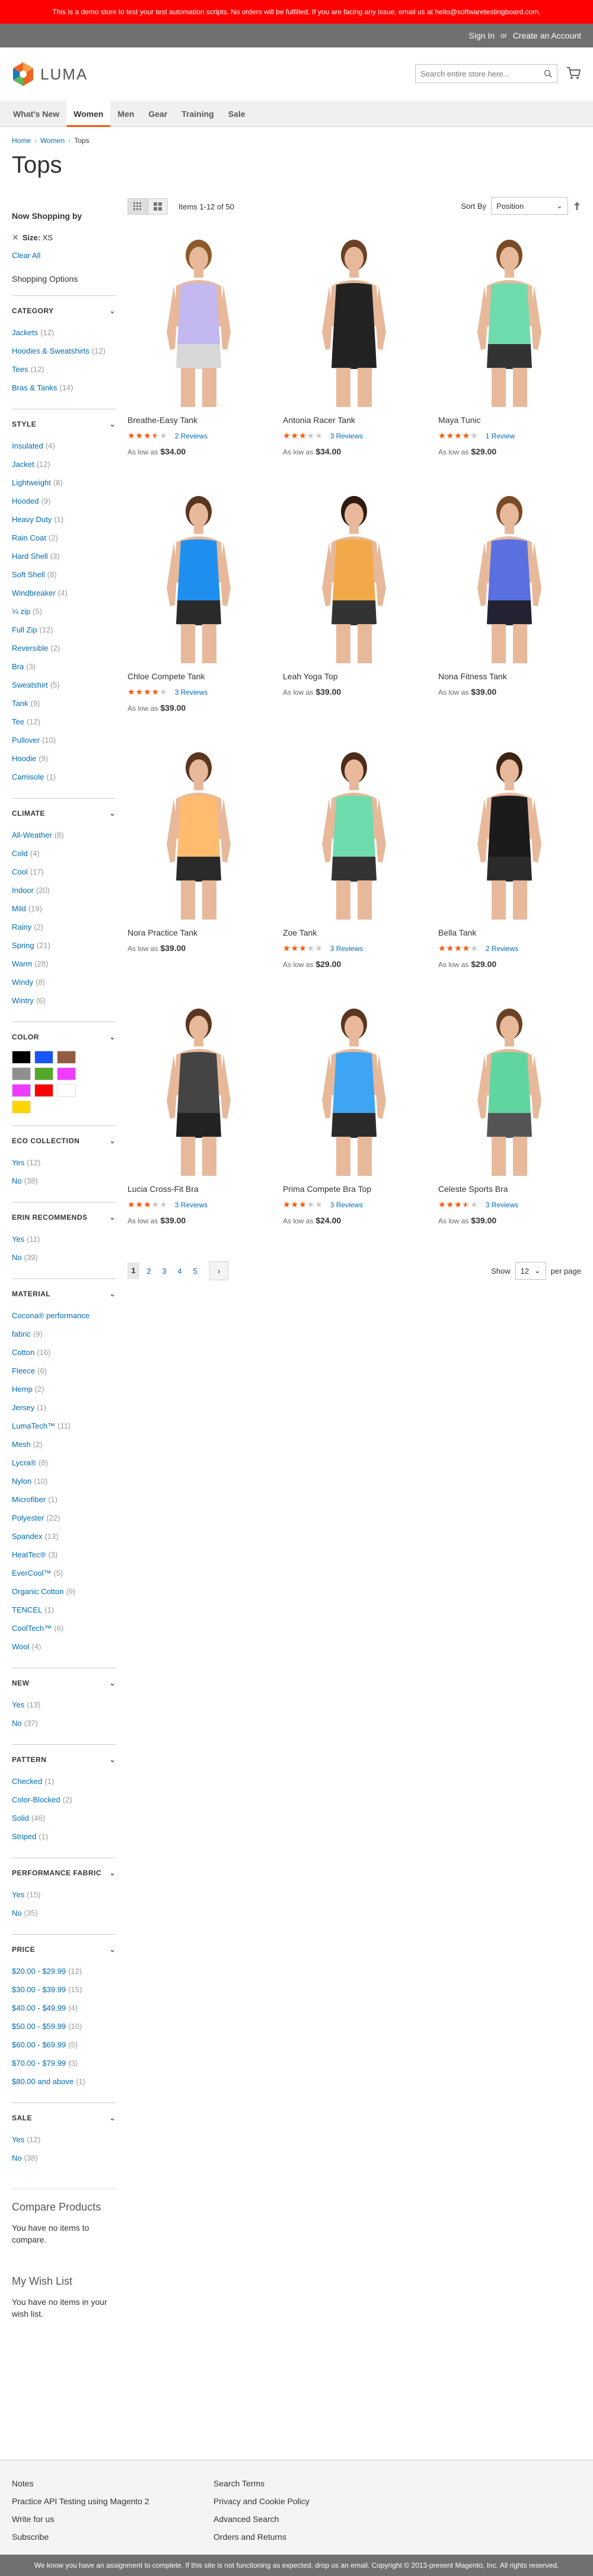 The width and height of the screenshot is (593, 2576). I want to click on facet-option: Rainy (2), so click(64, 927).